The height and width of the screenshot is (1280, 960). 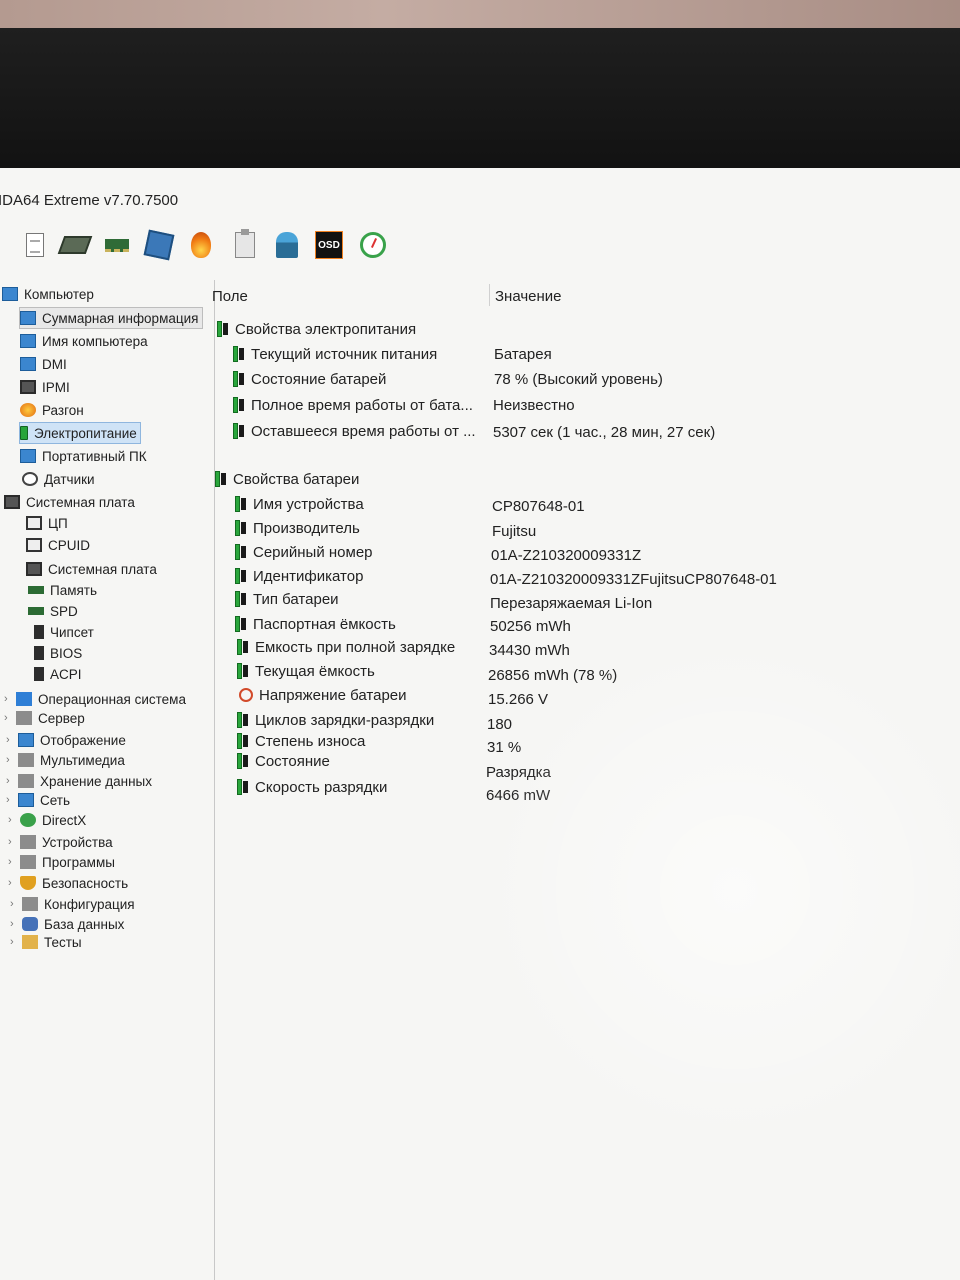 I want to click on tree-item-label: Сервер, so click(x=61, y=718).